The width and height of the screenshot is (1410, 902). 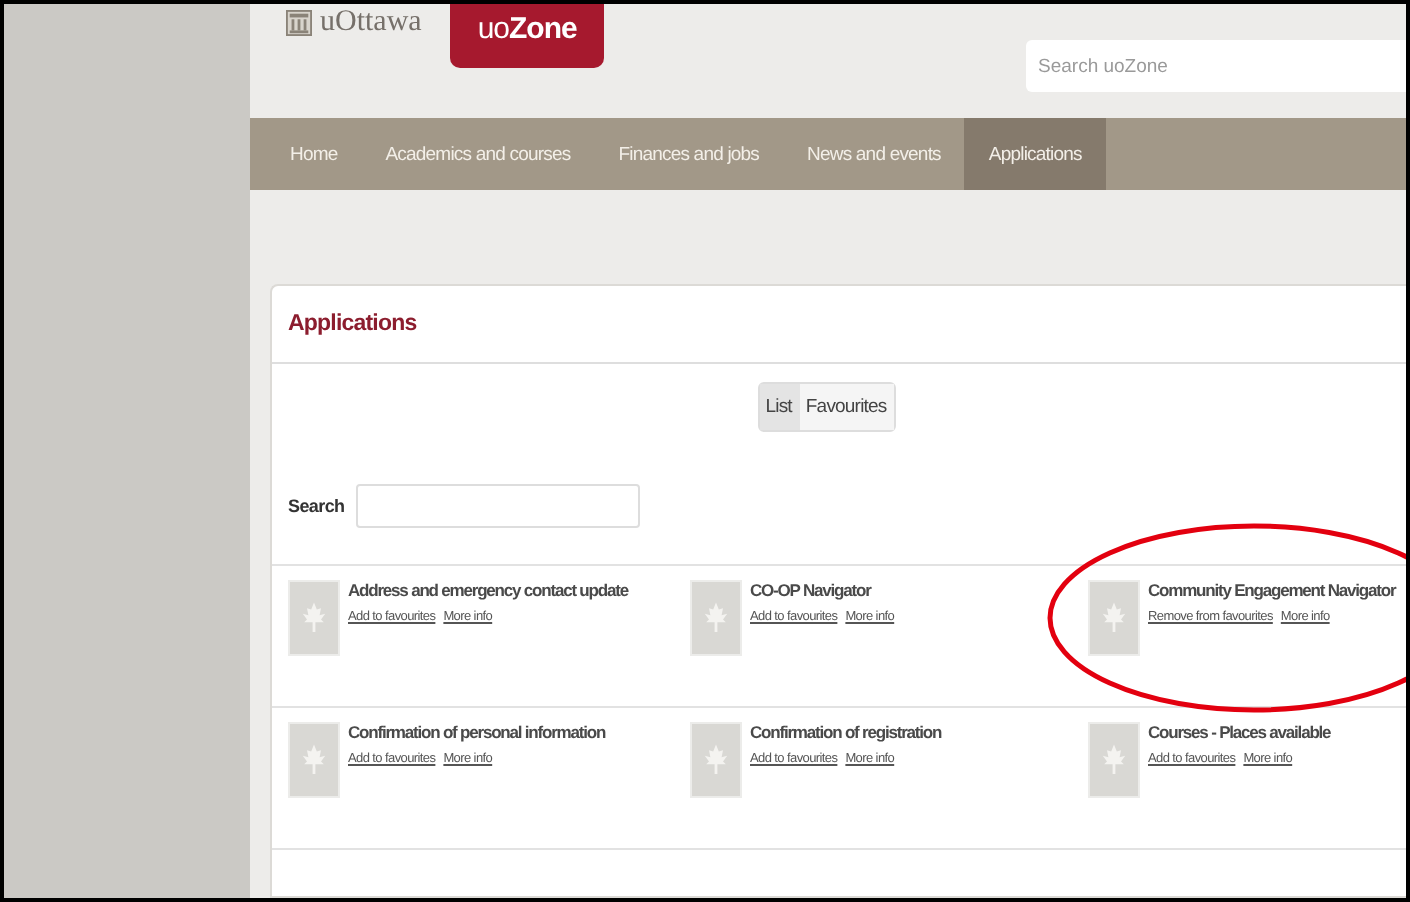 What do you see at coordinates (371, 23) in the screenshot?
I see `logo-text: uOttawa` at bounding box center [371, 23].